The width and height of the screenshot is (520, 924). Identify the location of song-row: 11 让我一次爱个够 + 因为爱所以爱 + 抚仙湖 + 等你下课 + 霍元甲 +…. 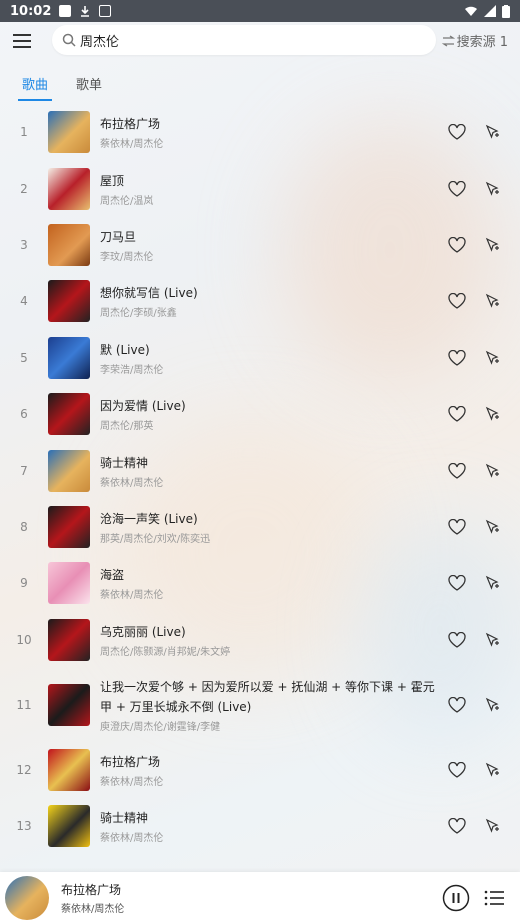
(260, 705).